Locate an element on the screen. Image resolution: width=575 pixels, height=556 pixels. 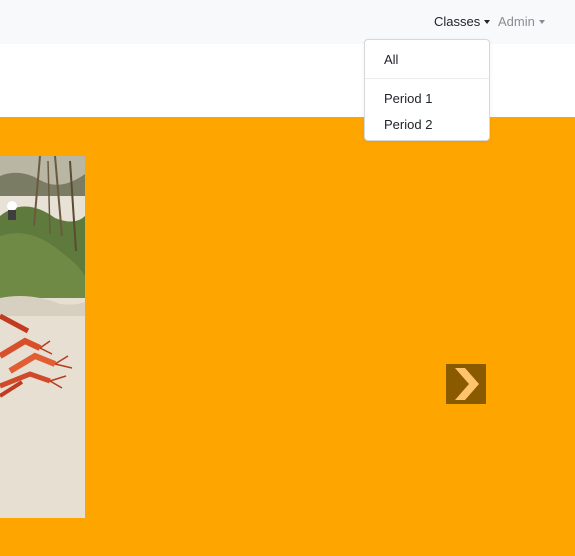
carousel-next-button is located at coordinates (466, 384).